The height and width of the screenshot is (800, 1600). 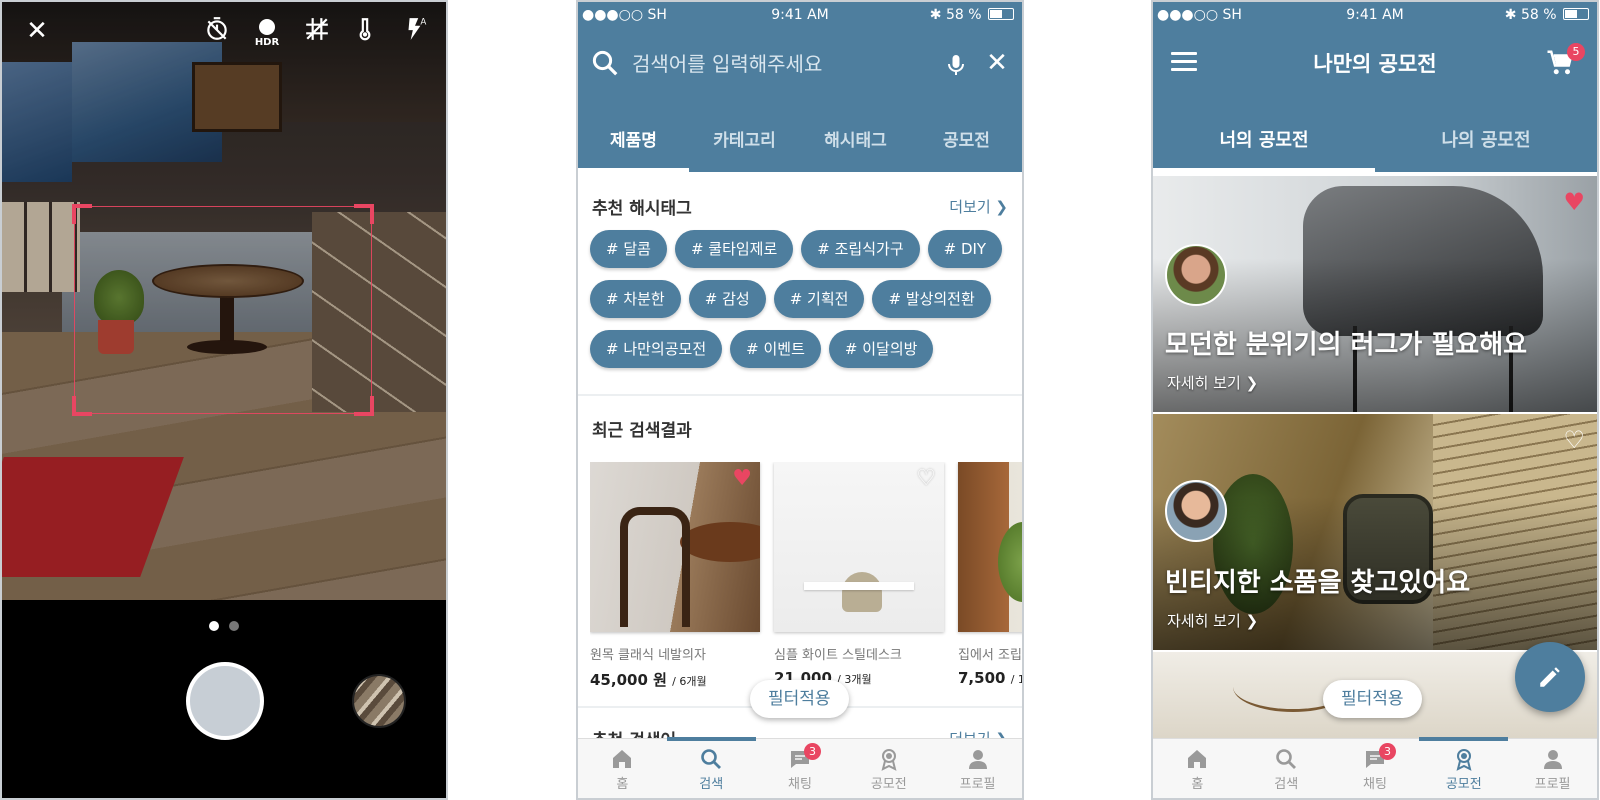 I want to click on price-value: 7,500, so click(x=982, y=678).